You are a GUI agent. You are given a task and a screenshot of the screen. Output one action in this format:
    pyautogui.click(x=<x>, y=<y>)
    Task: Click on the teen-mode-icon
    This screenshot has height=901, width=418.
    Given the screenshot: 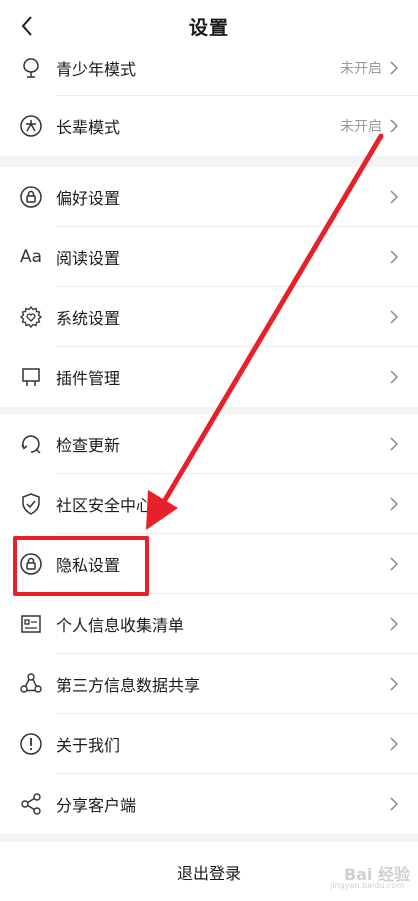 What is the action you would take?
    pyautogui.click(x=31, y=68)
    